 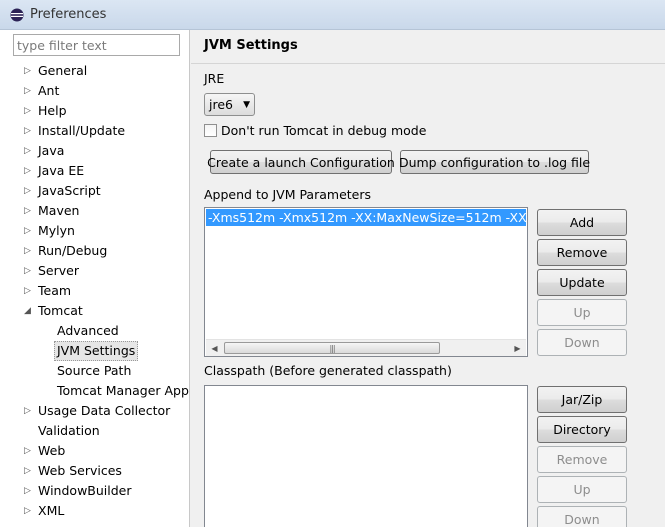 What do you see at coordinates (58, 270) in the screenshot?
I see `tree-item-label: Server` at bounding box center [58, 270].